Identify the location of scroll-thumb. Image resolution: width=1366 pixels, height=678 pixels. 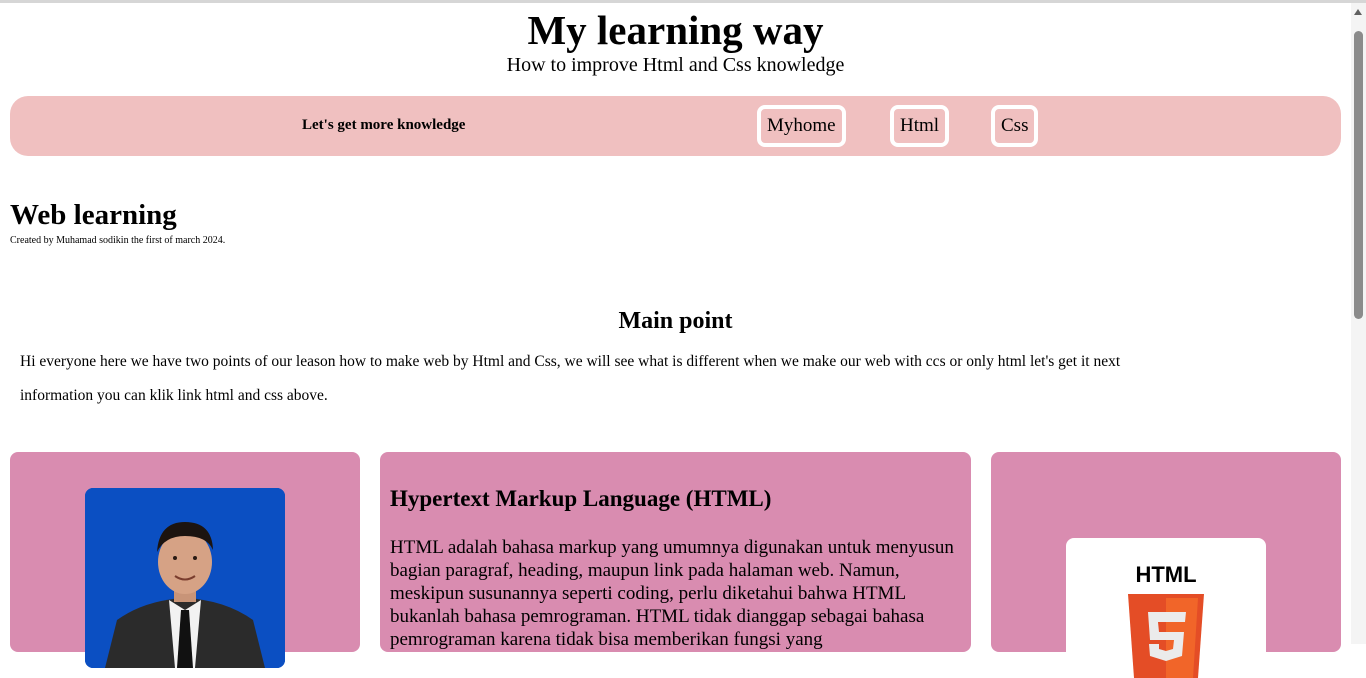
(1358, 175).